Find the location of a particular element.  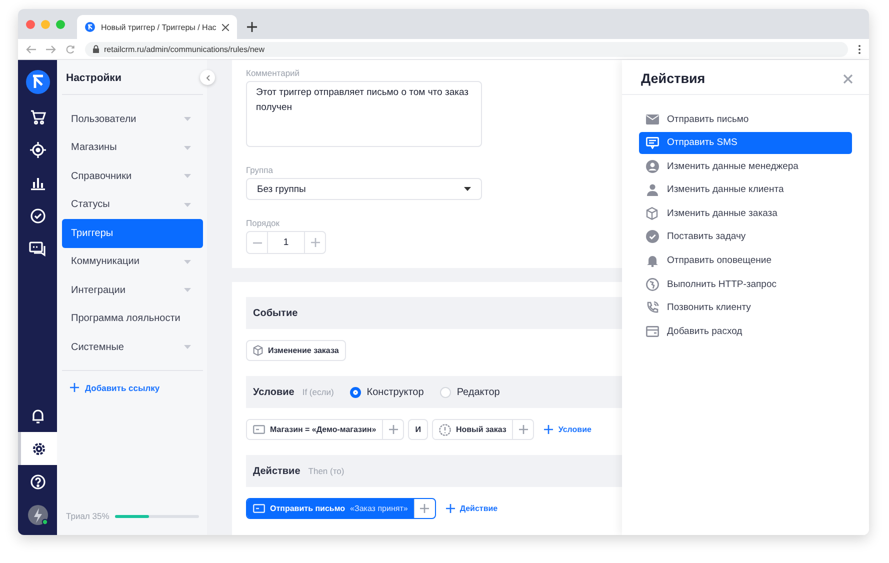

section-title: Условие is located at coordinates (273, 392).